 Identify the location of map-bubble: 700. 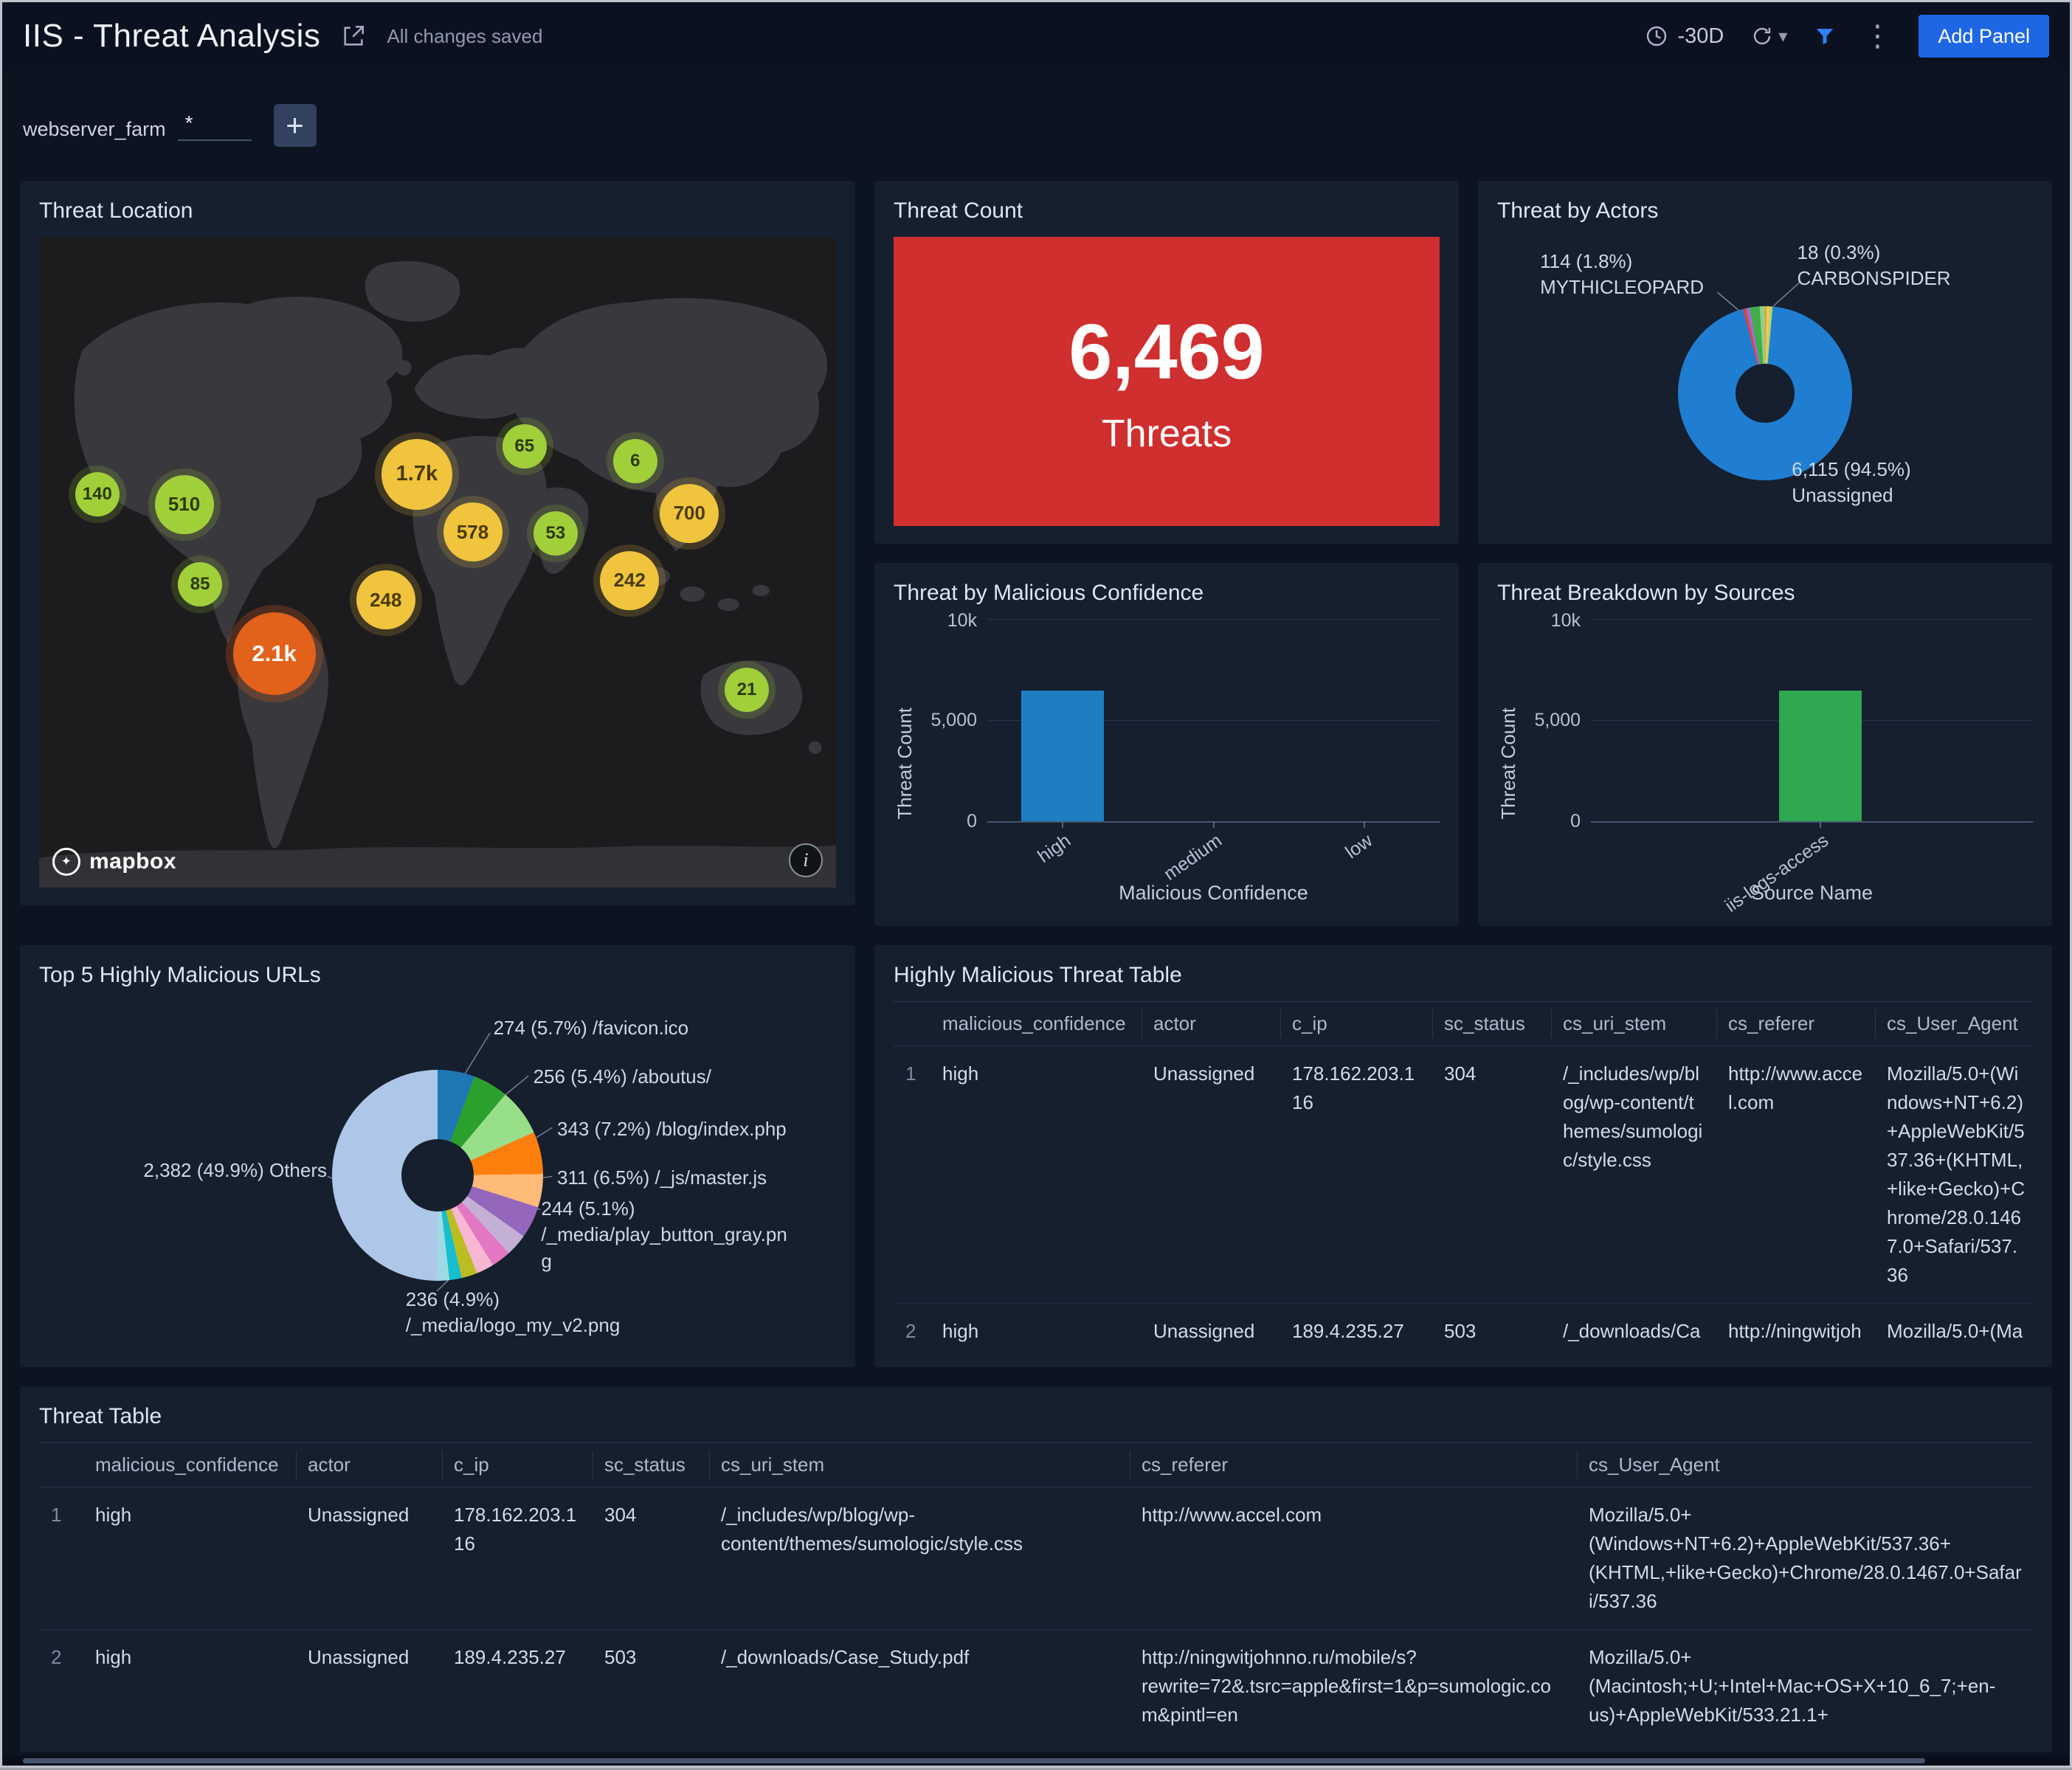
(689, 513).